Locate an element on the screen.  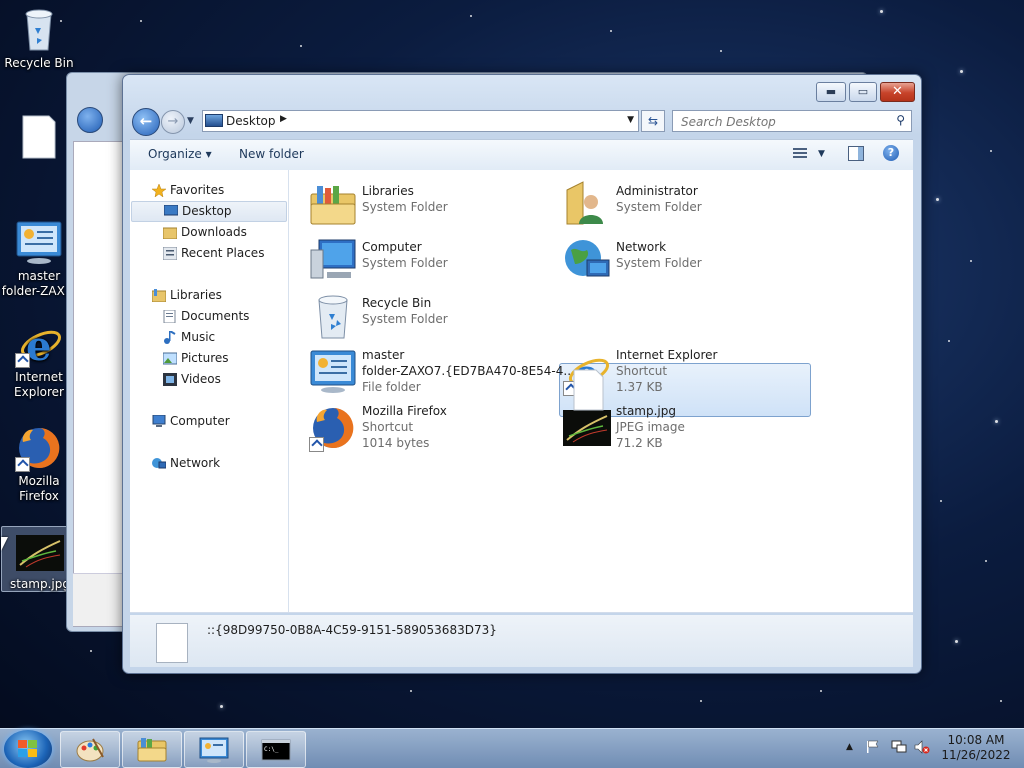
item-name: master is located at coordinates (383, 355).